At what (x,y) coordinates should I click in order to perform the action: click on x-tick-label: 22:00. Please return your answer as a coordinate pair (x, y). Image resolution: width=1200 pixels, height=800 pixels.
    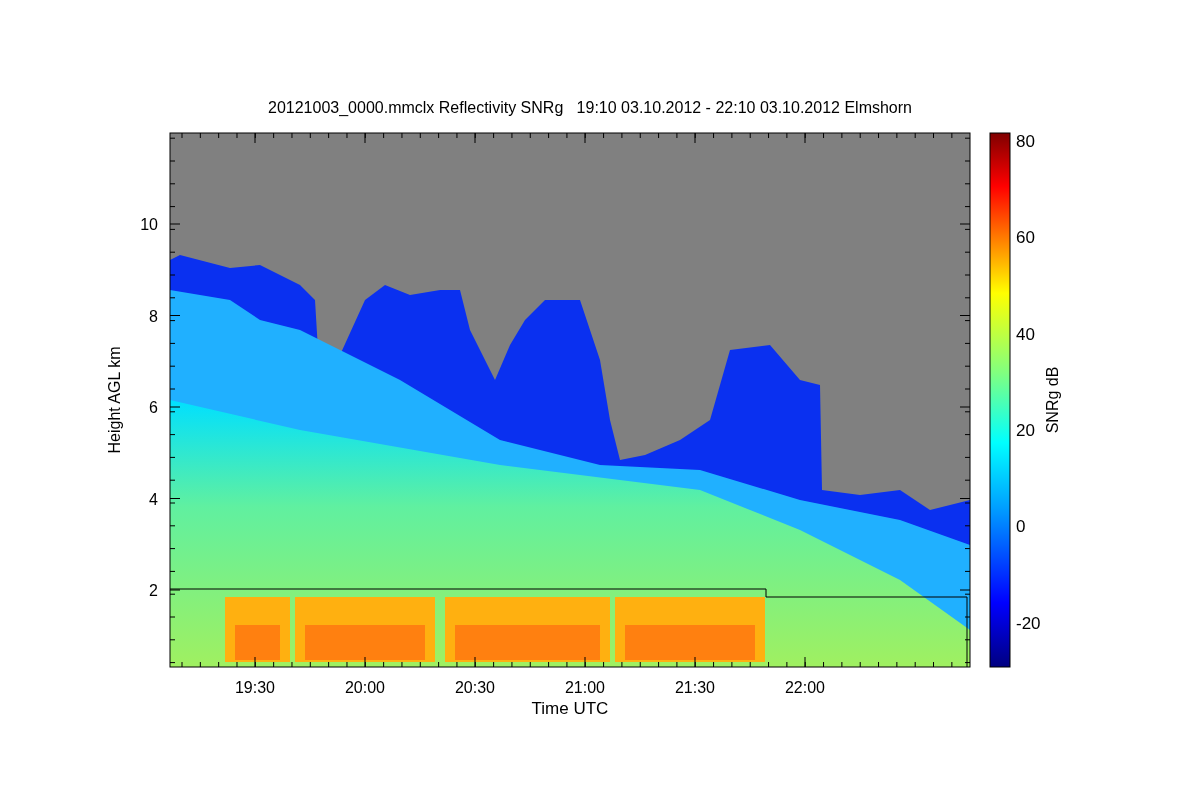
    Looking at the image, I should click on (805, 687).